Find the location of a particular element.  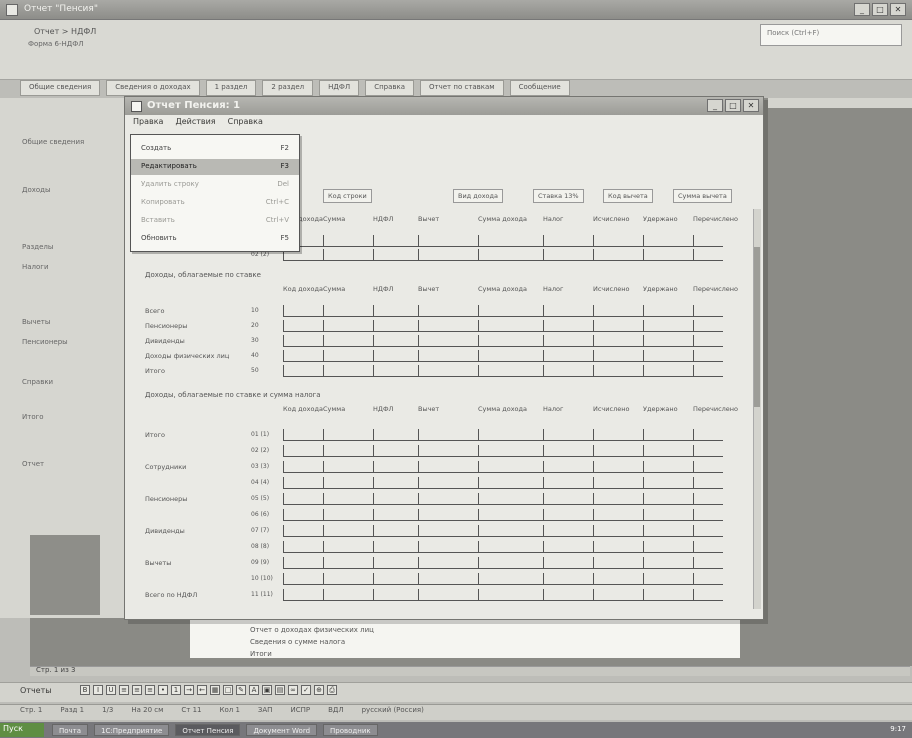

field-income-type: Вид дохода is located at coordinates (478, 196).